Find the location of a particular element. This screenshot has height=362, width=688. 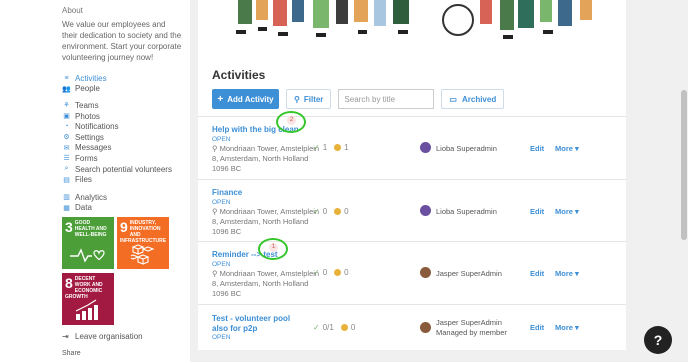

plus-icon: + is located at coordinates (220, 99).